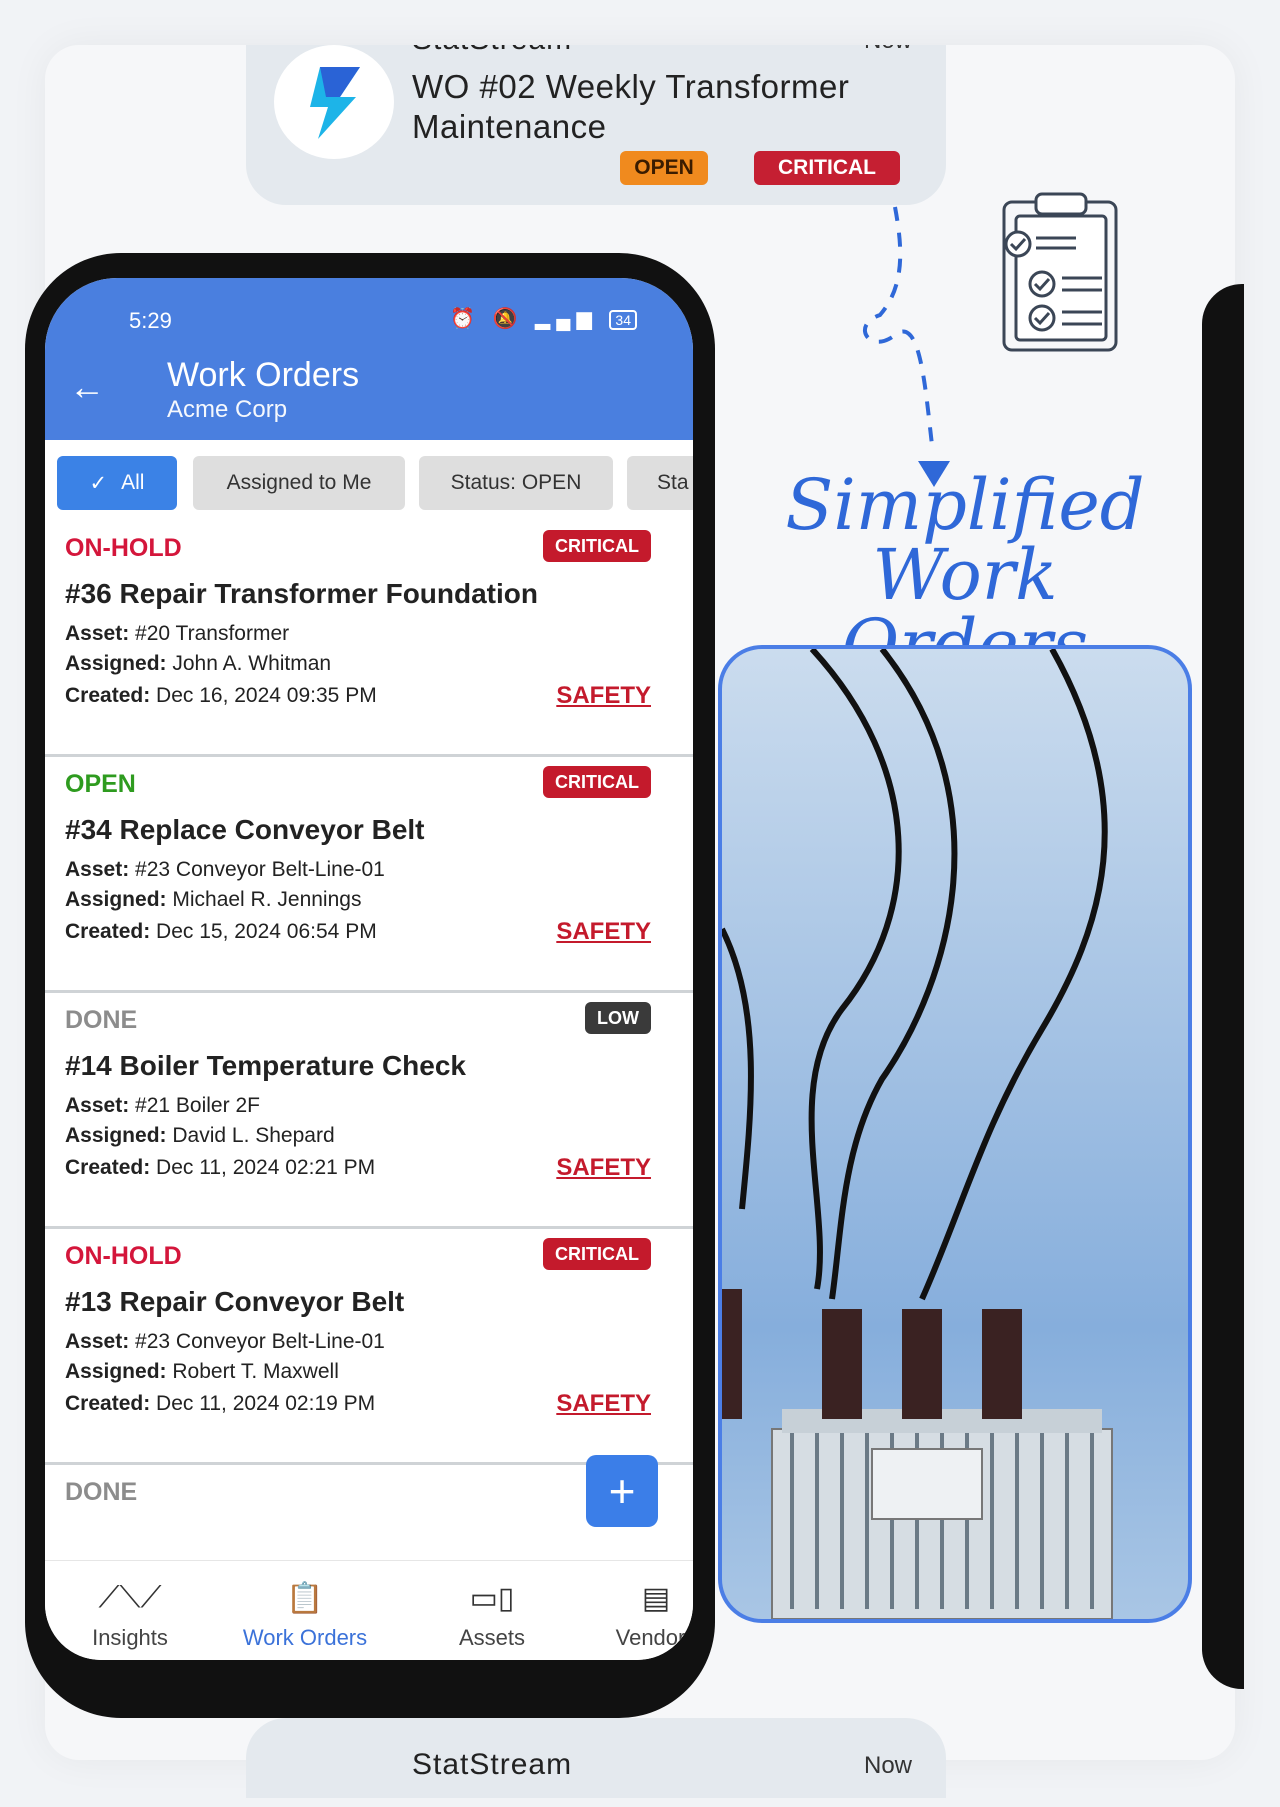 The height and width of the screenshot is (1807, 1280). I want to click on created-value: Dec 11, 2024 02:19 PM, so click(266, 1403).